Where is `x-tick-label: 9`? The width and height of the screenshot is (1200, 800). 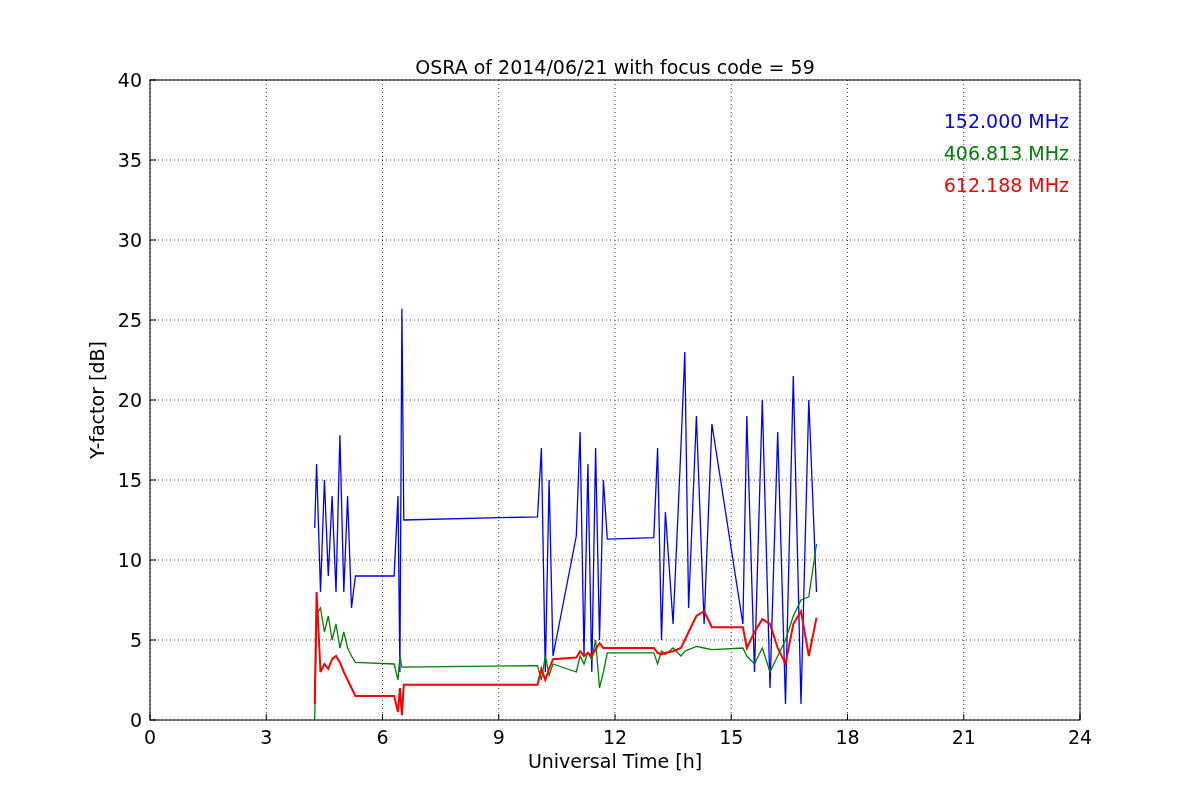
x-tick-label: 9 is located at coordinates (498, 737).